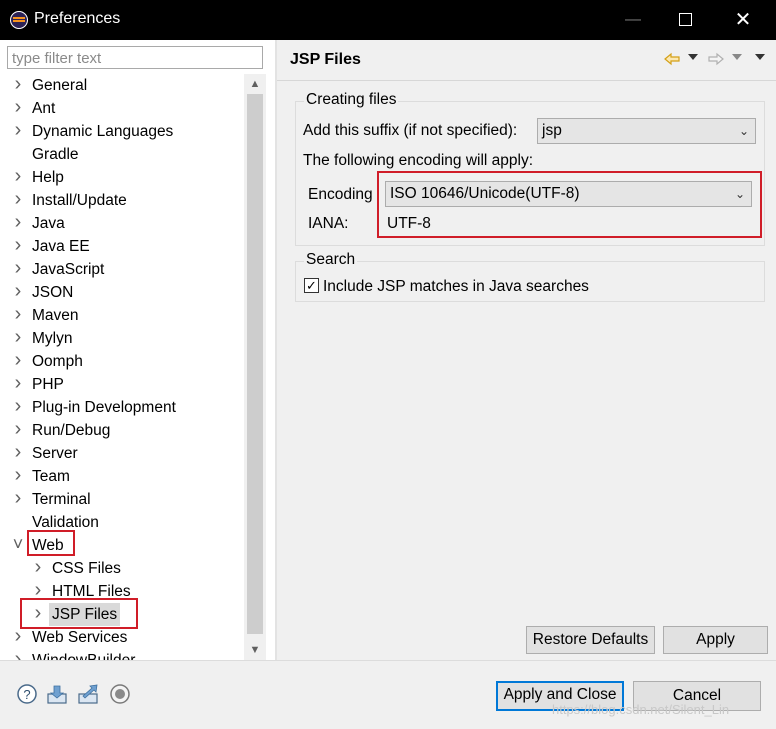  I want to click on tree-item: › Oomph, so click(127, 361).